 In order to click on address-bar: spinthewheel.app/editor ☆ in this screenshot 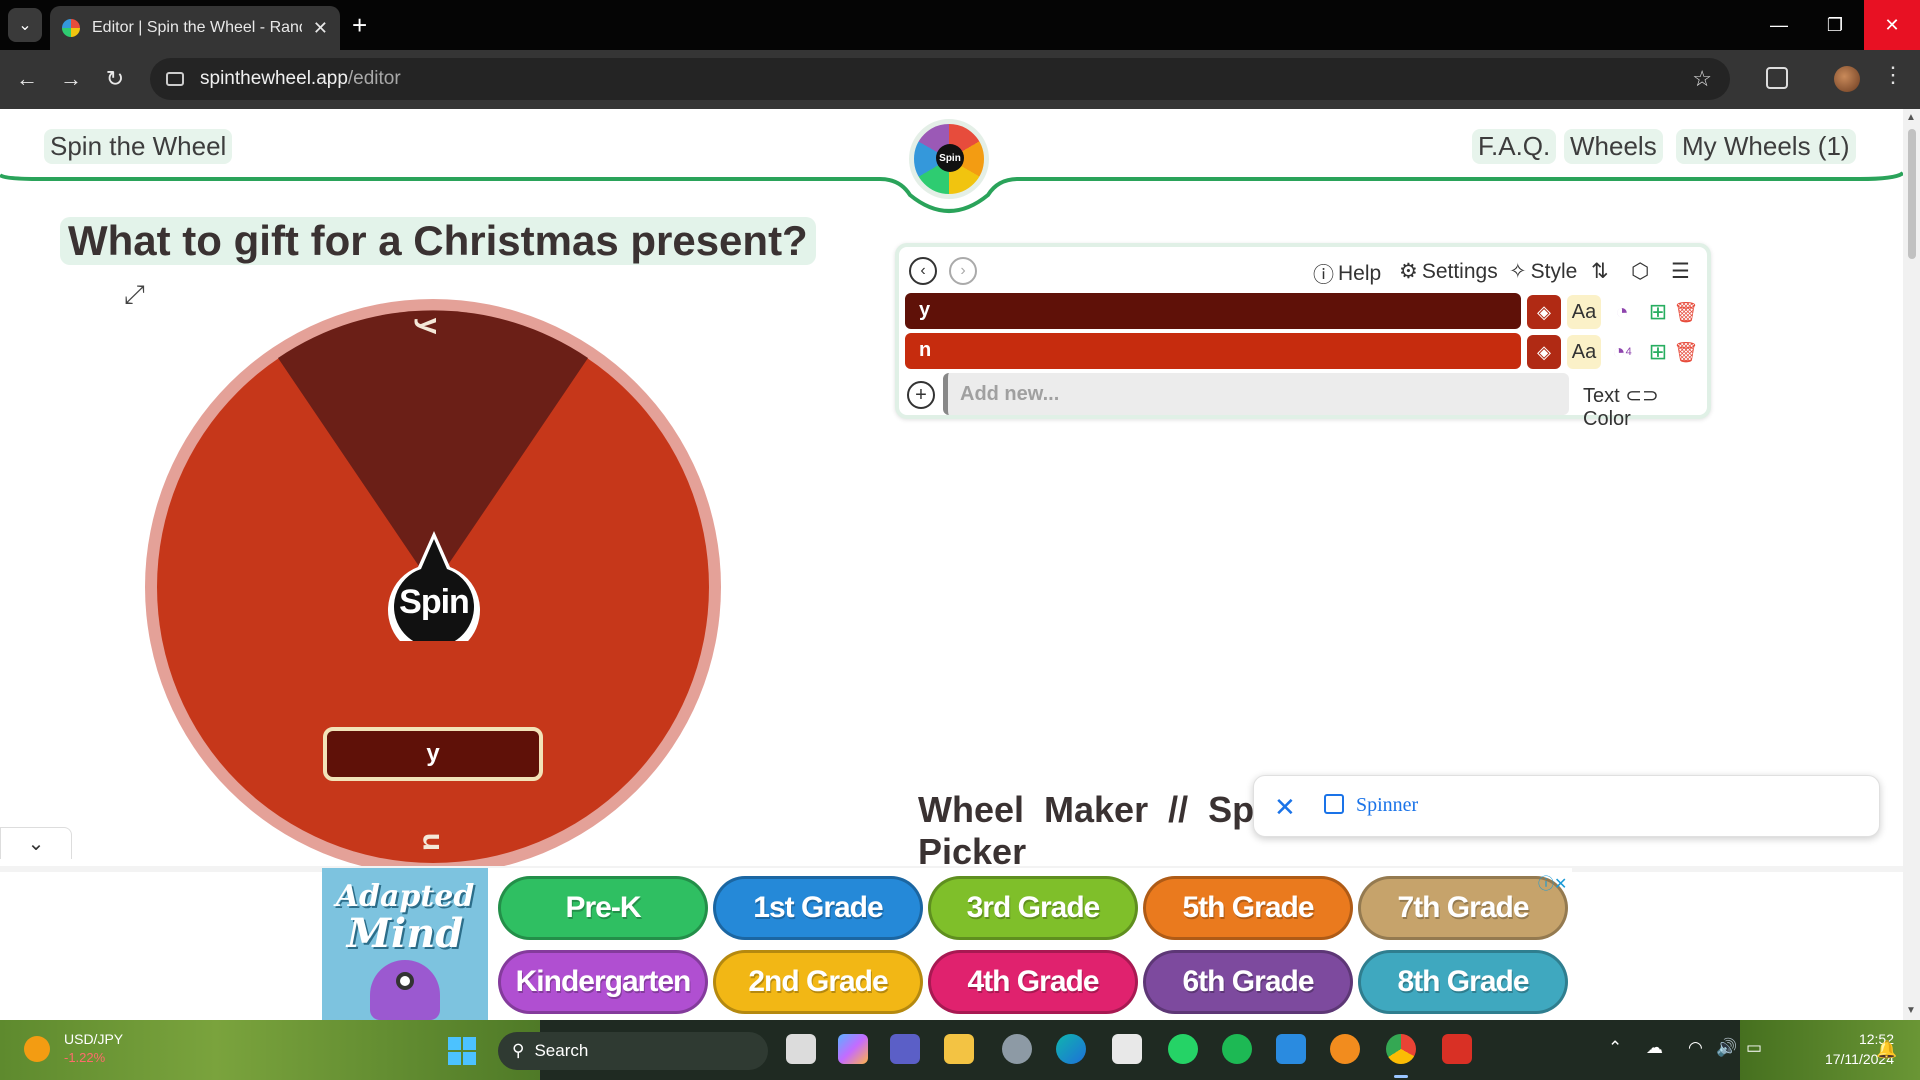, I will do `click(940, 79)`.